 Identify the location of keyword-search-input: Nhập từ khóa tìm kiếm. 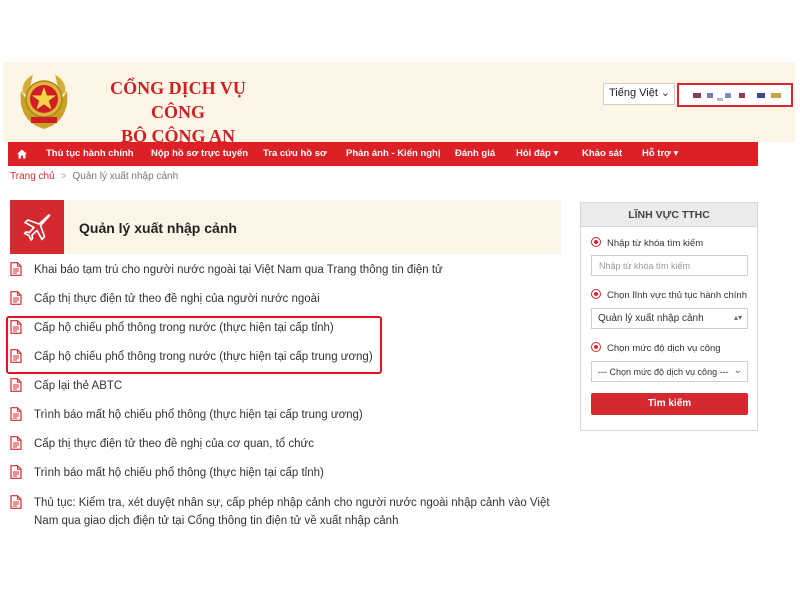
(669, 265).